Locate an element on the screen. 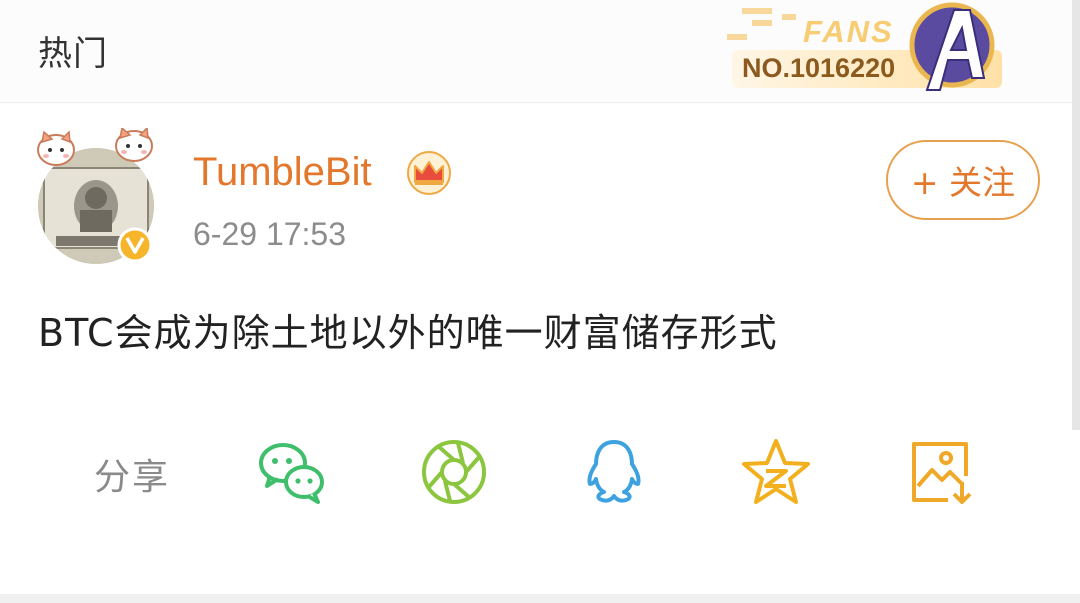  username: TumbleBit is located at coordinates (282, 172).